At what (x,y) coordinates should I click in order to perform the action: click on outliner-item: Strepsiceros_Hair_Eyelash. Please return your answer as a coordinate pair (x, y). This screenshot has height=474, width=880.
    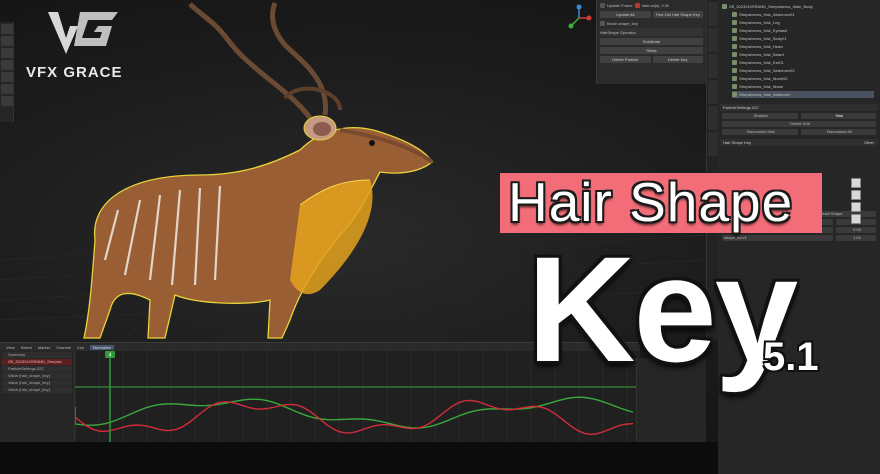
    Looking at the image, I should click on (803, 30).